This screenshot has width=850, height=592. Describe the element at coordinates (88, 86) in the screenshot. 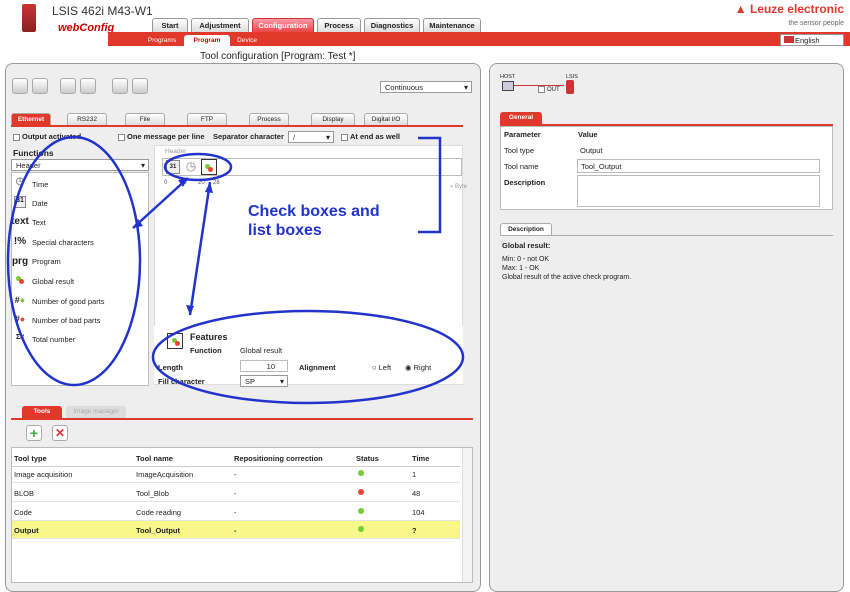

I see `zoom-out-icon` at that location.